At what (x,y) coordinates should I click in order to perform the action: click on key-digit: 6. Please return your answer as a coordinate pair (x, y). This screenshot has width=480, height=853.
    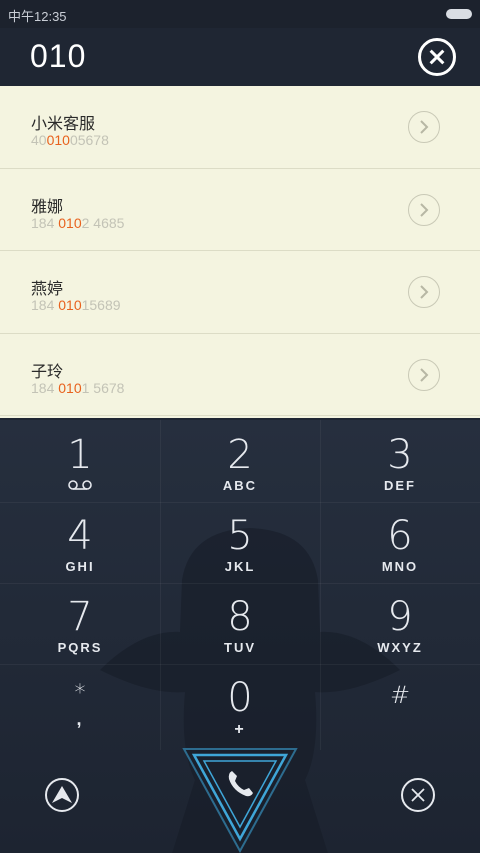
    Looking at the image, I should click on (400, 536).